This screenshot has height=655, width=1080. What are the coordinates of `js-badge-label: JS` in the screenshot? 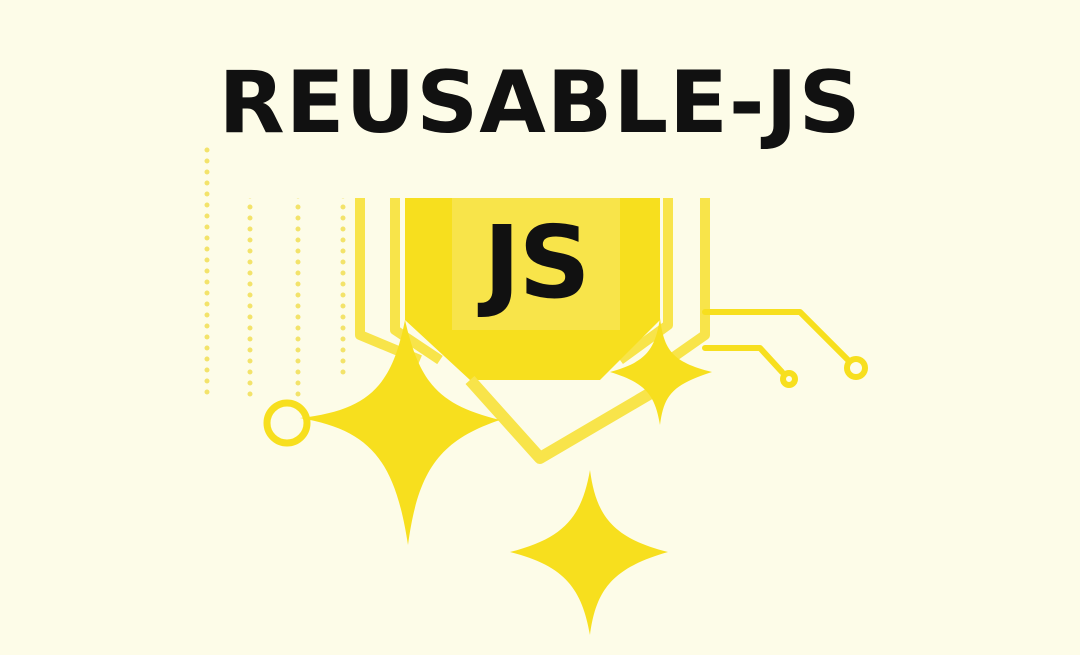 It's located at (536, 262).